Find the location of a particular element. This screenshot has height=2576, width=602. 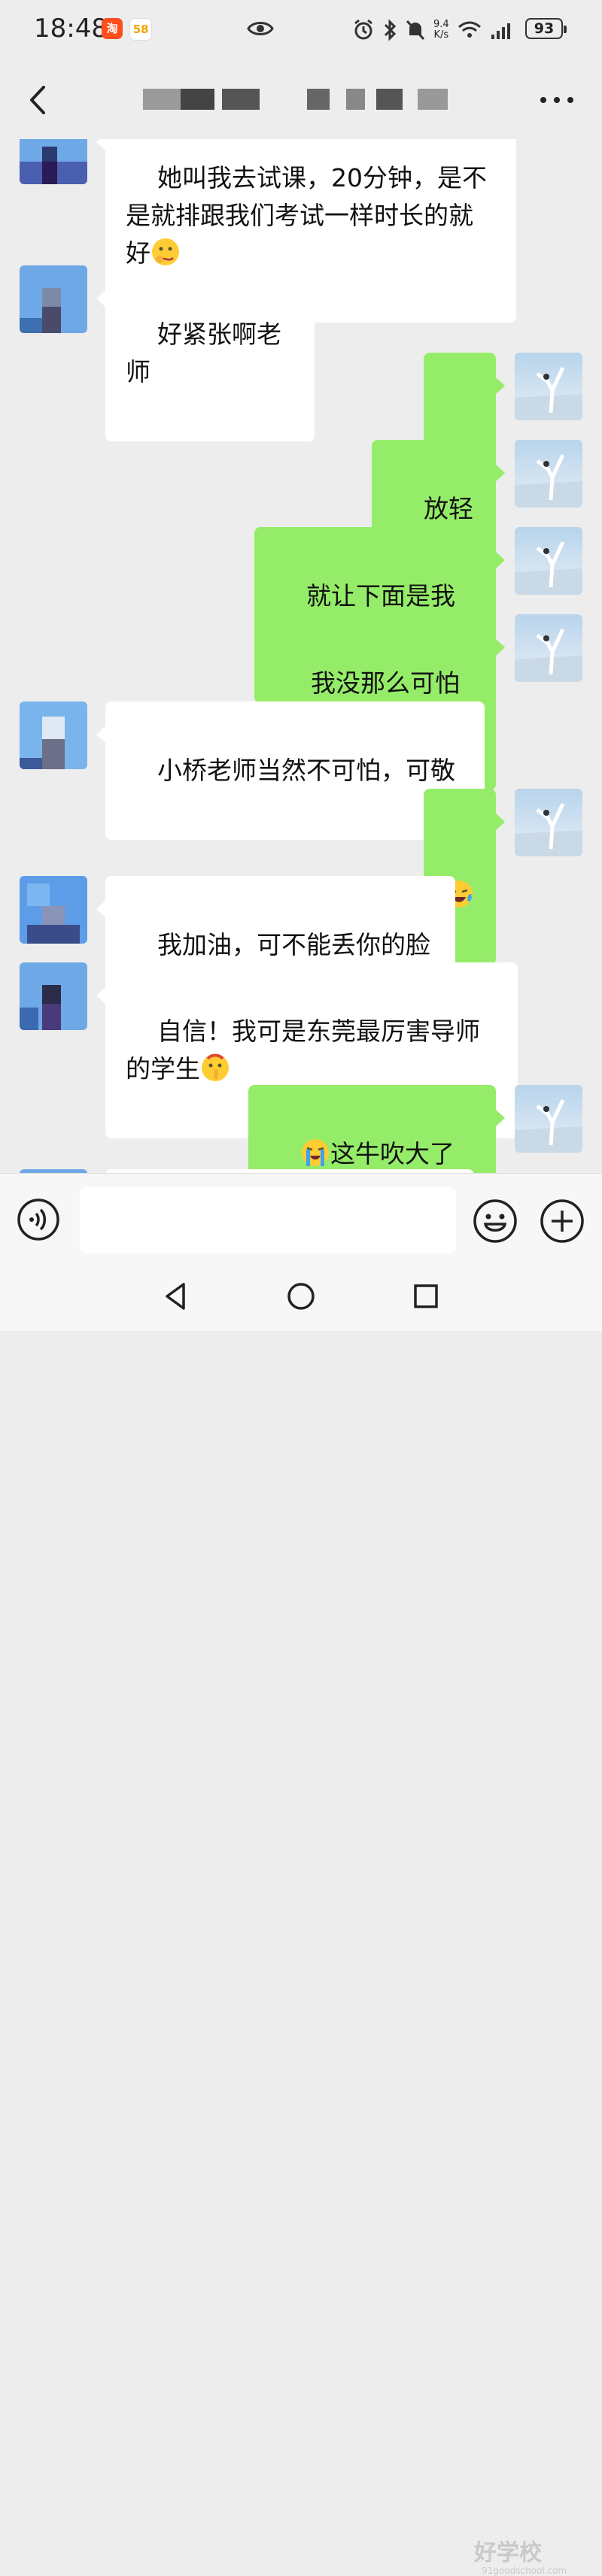

taobao-app-icon: 淘 is located at coordinates (112, 28).